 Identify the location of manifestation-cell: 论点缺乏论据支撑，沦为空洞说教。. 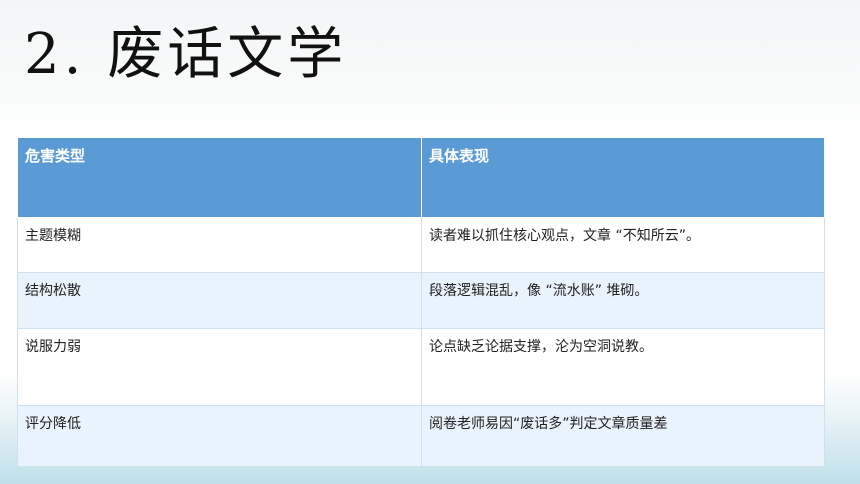
(623, 367).